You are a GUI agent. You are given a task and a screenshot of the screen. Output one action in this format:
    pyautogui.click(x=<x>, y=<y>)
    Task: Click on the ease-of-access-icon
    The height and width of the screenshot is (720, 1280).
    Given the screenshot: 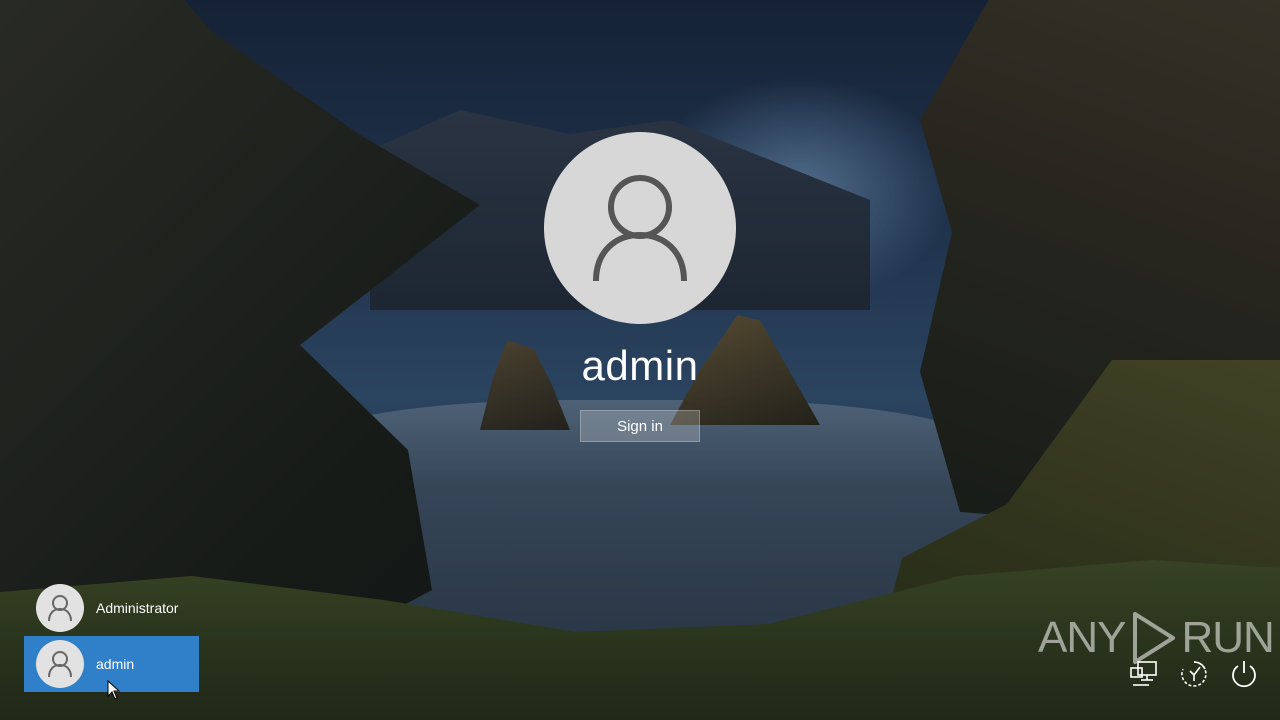 What is the action you would take?
    pyautogui.click(x=1194, y=674)
    